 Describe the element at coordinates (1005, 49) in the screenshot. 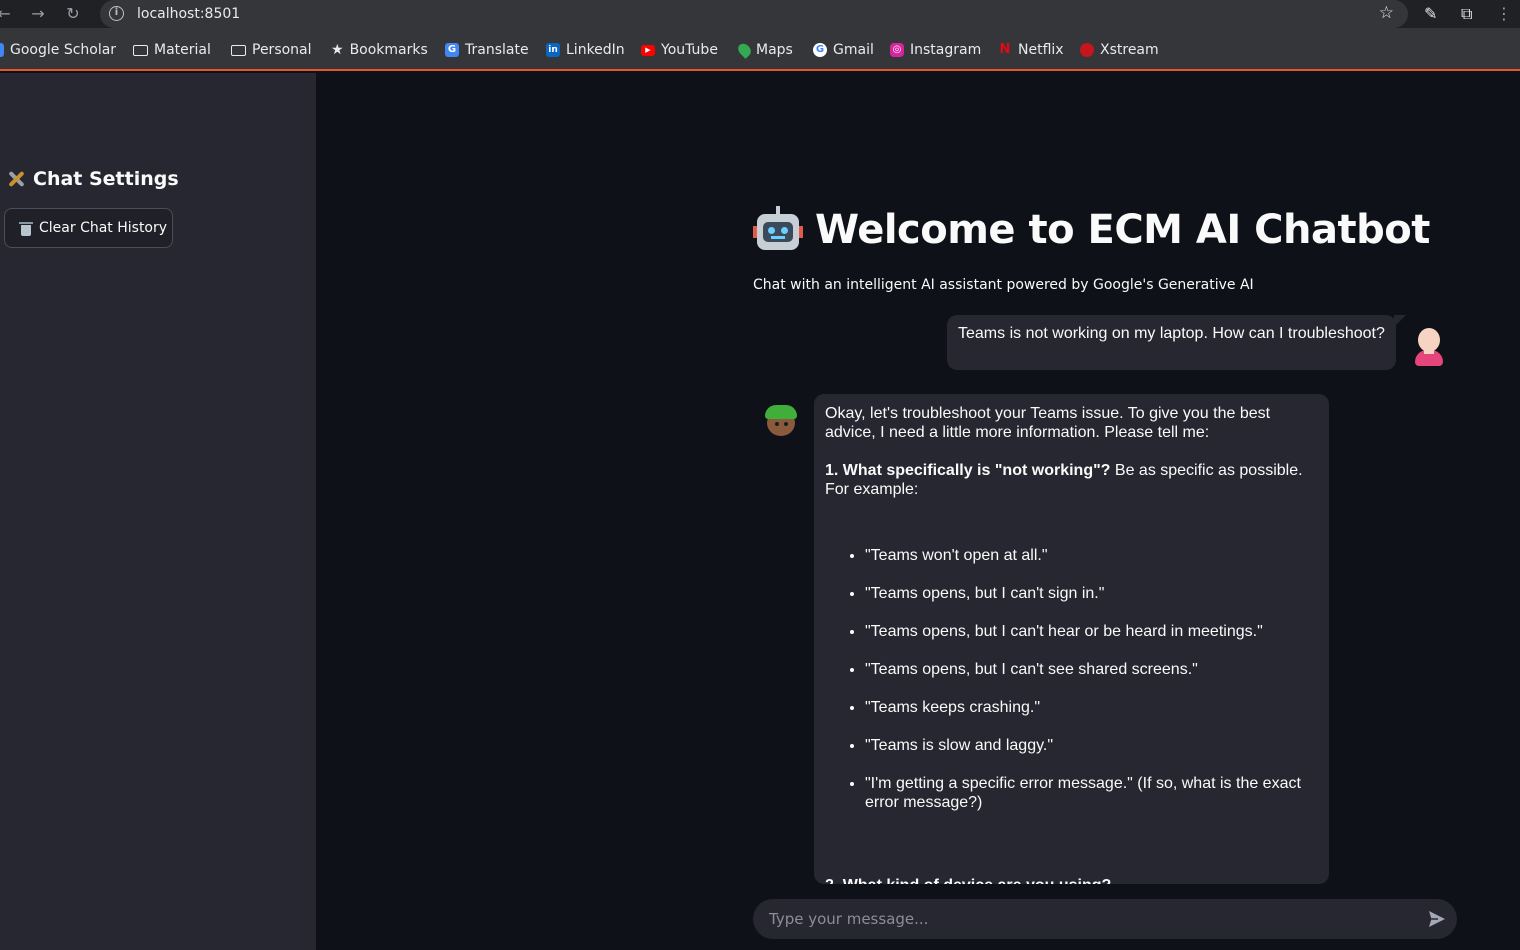

I see `netflix-icon: N` at that location.